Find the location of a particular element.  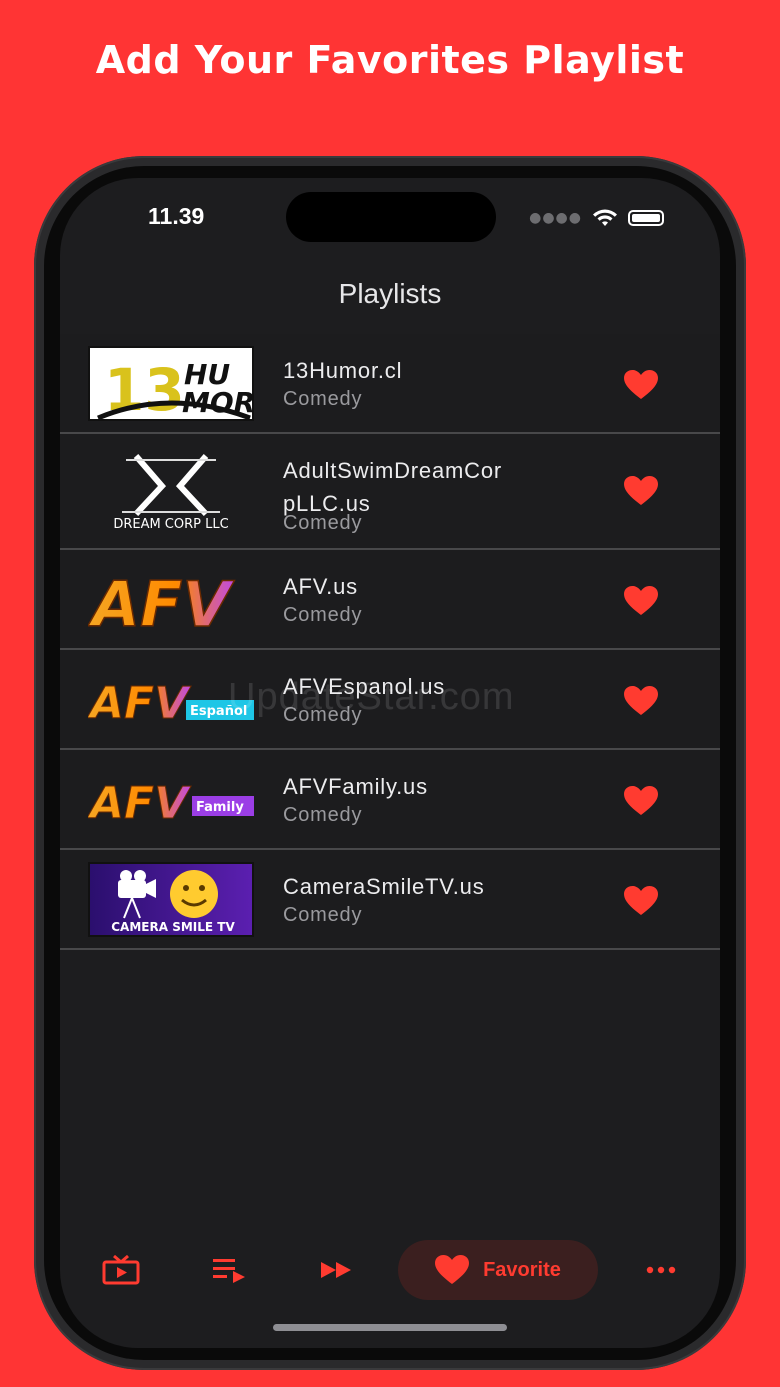

tab-bar: Favorite is located at coordinates (390, 1272).